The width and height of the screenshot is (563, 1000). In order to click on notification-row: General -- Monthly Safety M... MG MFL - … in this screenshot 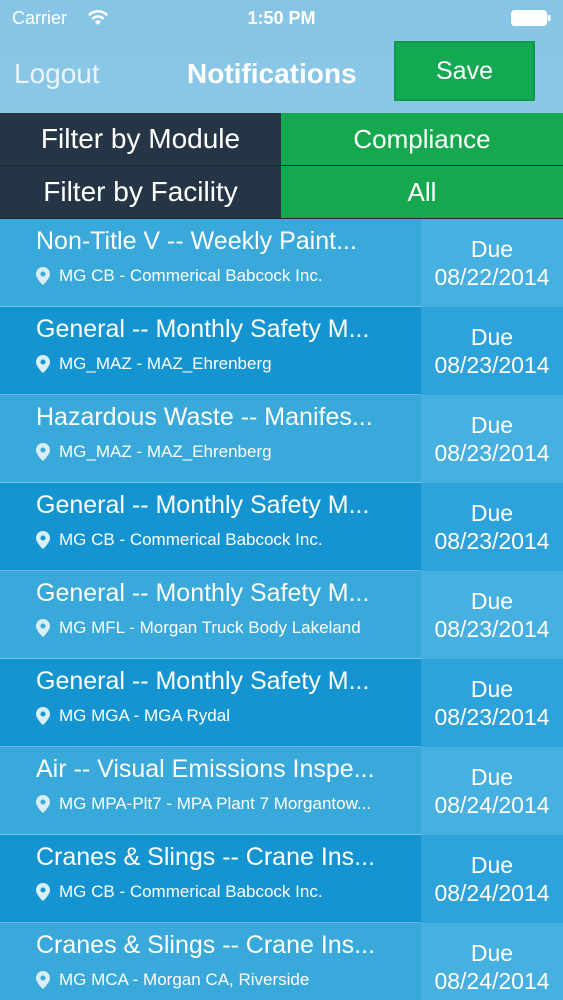, I will do `click(281, 615)`.